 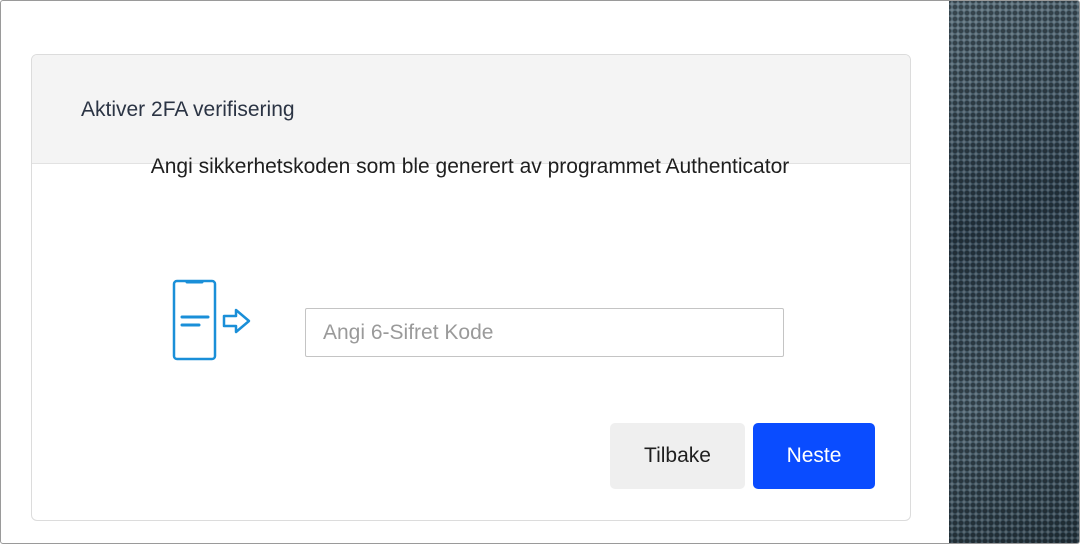 I want to click on back-button: Tilbake, so click(x=677, y=456).